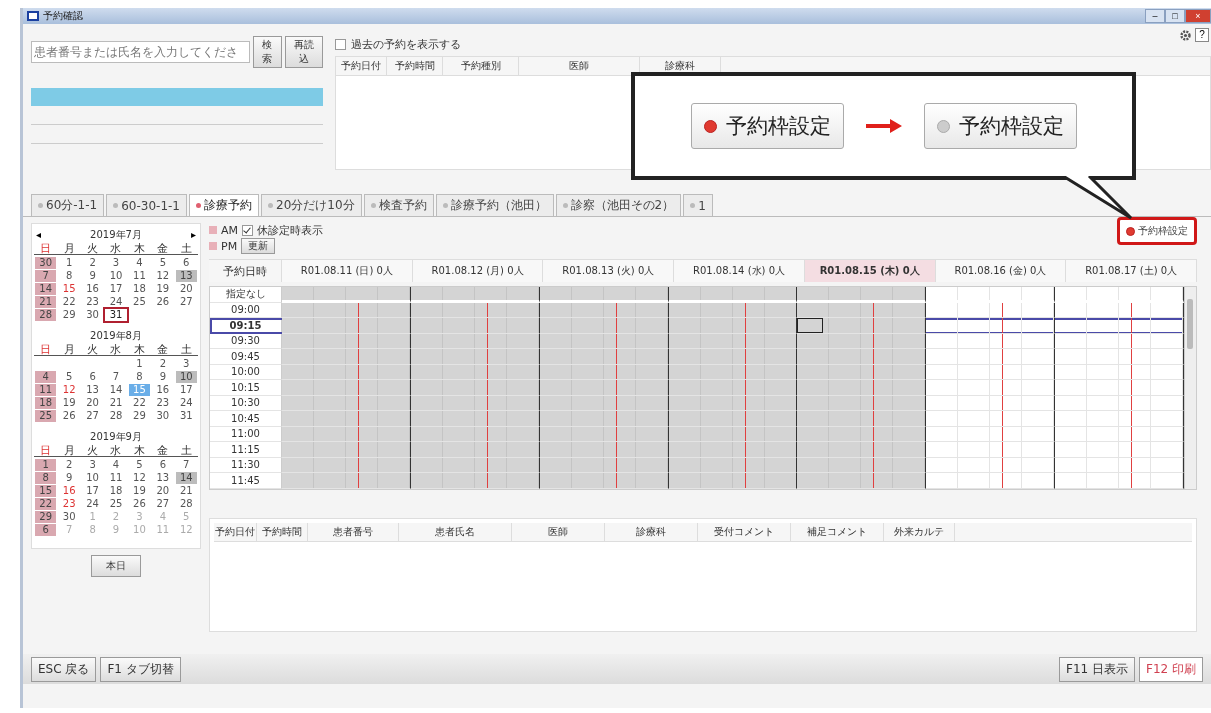  I want to click on day-header: R01.08.12 (月) 0人, so click(478, 271).